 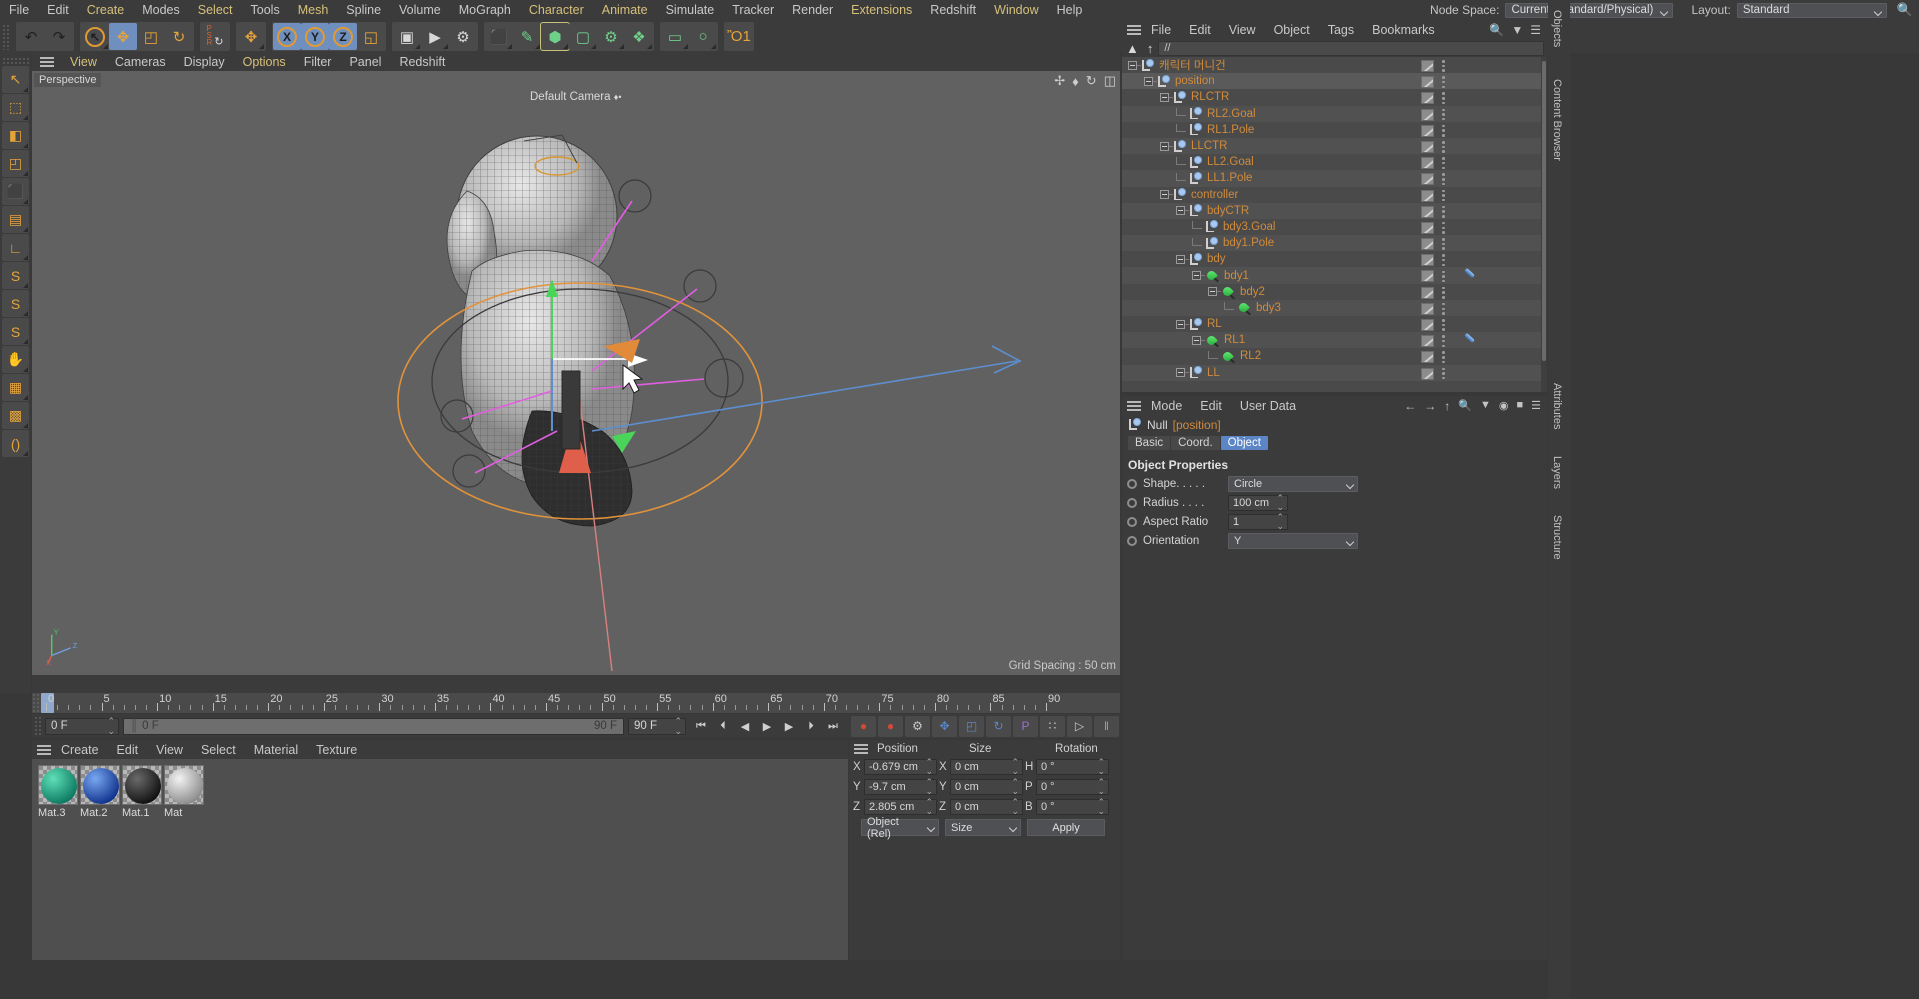 What do you see at coordinates (1106, 726) in the screenshot?
I see `timeline-settings-button: ‖` at bounding box center [1106, 726].